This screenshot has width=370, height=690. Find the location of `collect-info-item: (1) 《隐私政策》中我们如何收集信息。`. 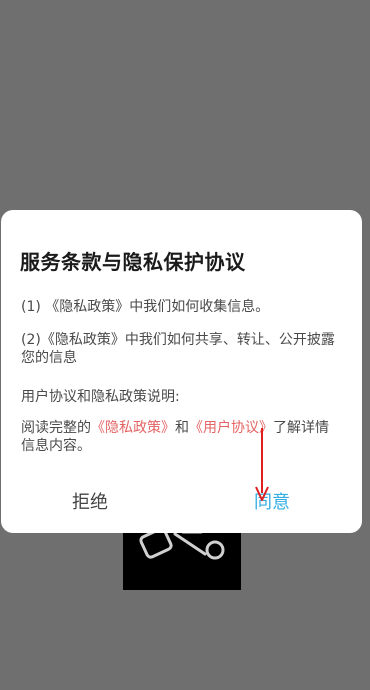

collect-info-item: (1) 《隐私政策》中我们如何收集信息。 is located at coordinates (145, 307).